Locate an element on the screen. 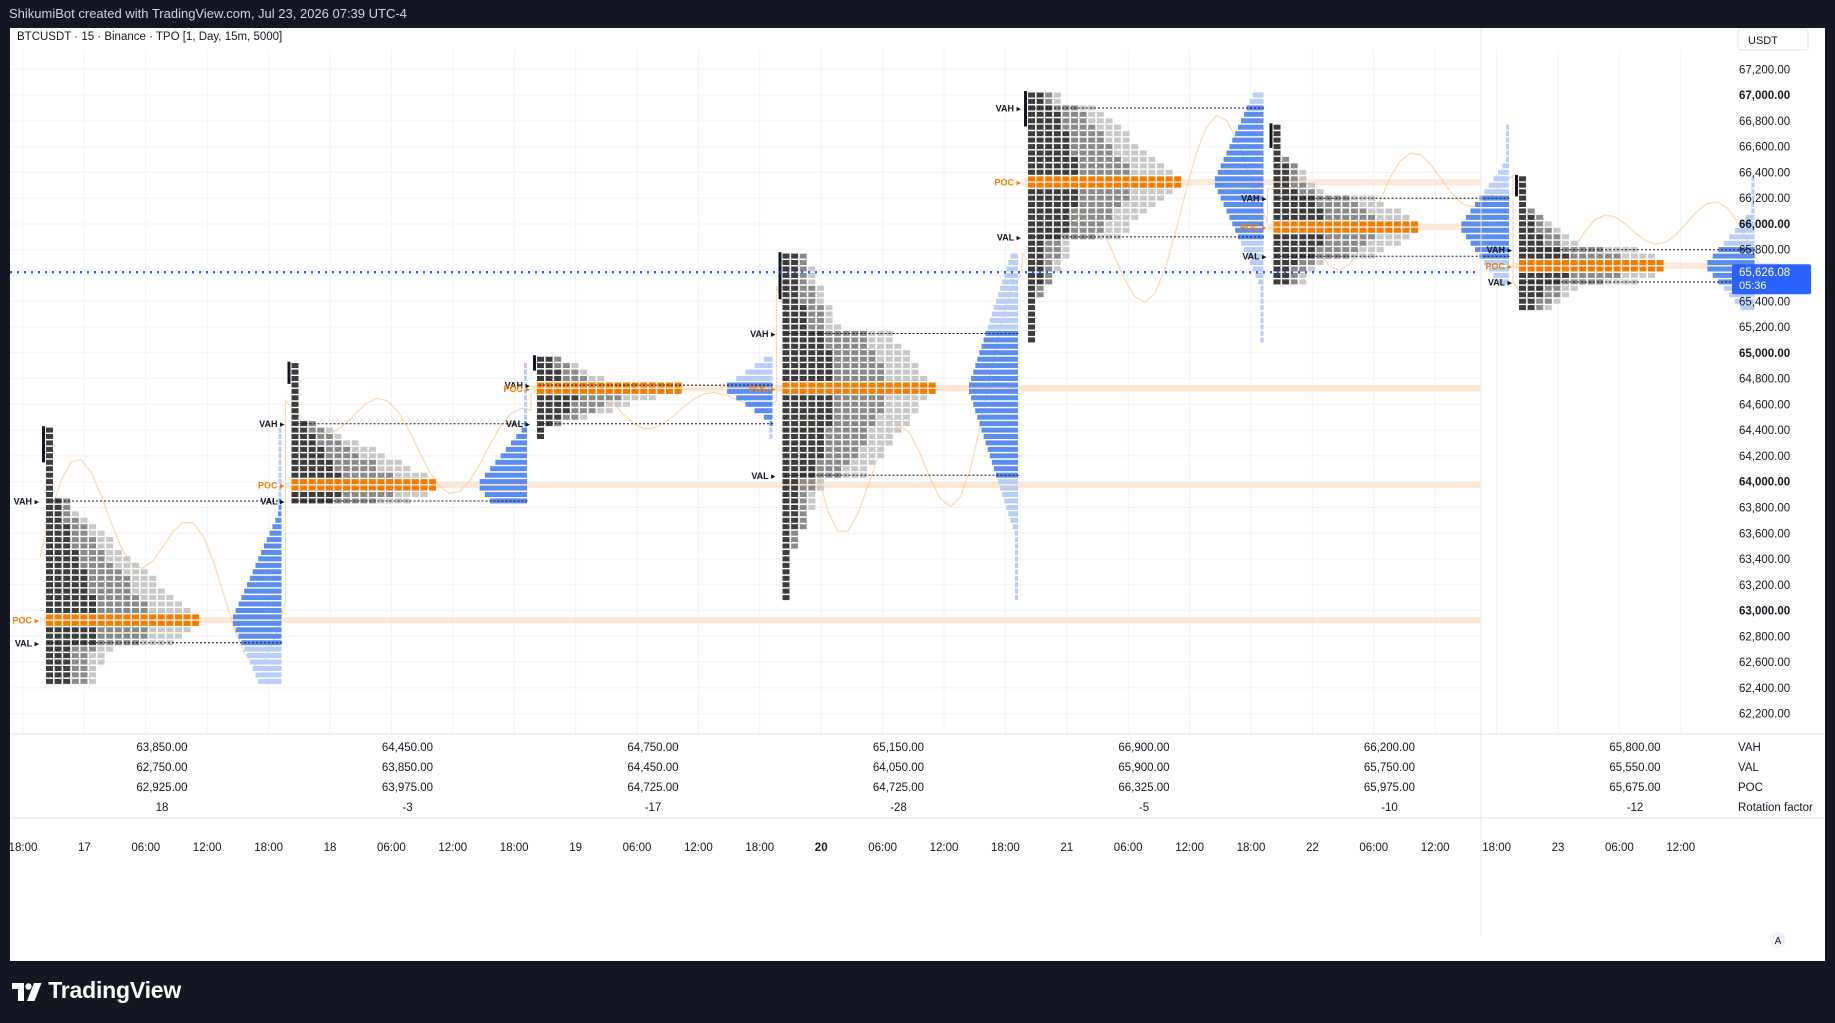  auto-scale-button: A is located at coordinates (1778, 940).